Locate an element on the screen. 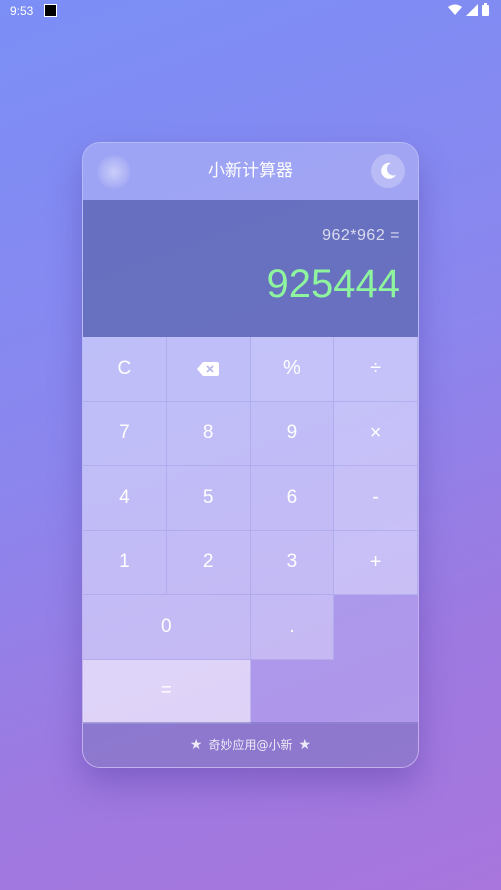 This screenshot has height=890, width=501. digit-1-button: 1 is located at coordinates (125, 562).